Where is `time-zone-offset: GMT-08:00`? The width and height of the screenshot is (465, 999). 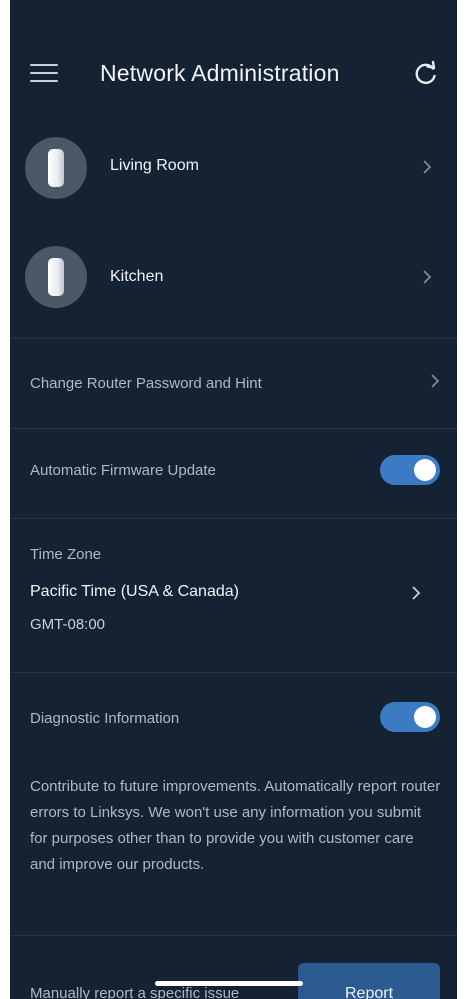 time-zone-offset: GMT-08:00 is located at coordinates (68, 624).